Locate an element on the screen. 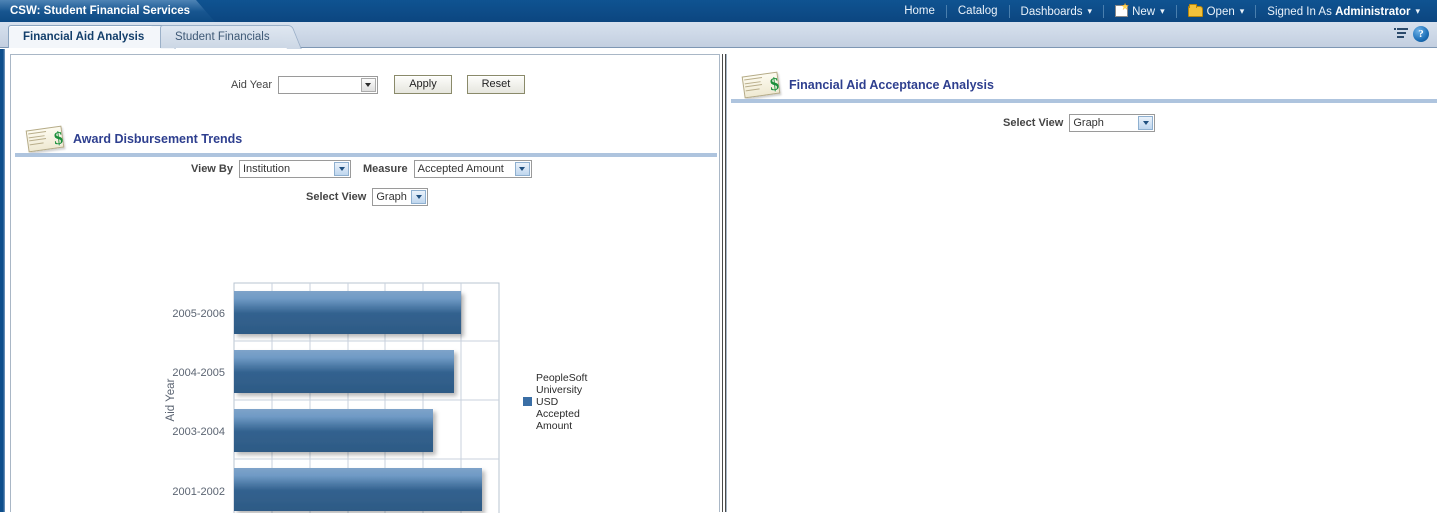 Image resolution: width=1437 pixels, height=513 pixels. application-title: CSW: Student Financial Services is located at coordinates (100, 11).